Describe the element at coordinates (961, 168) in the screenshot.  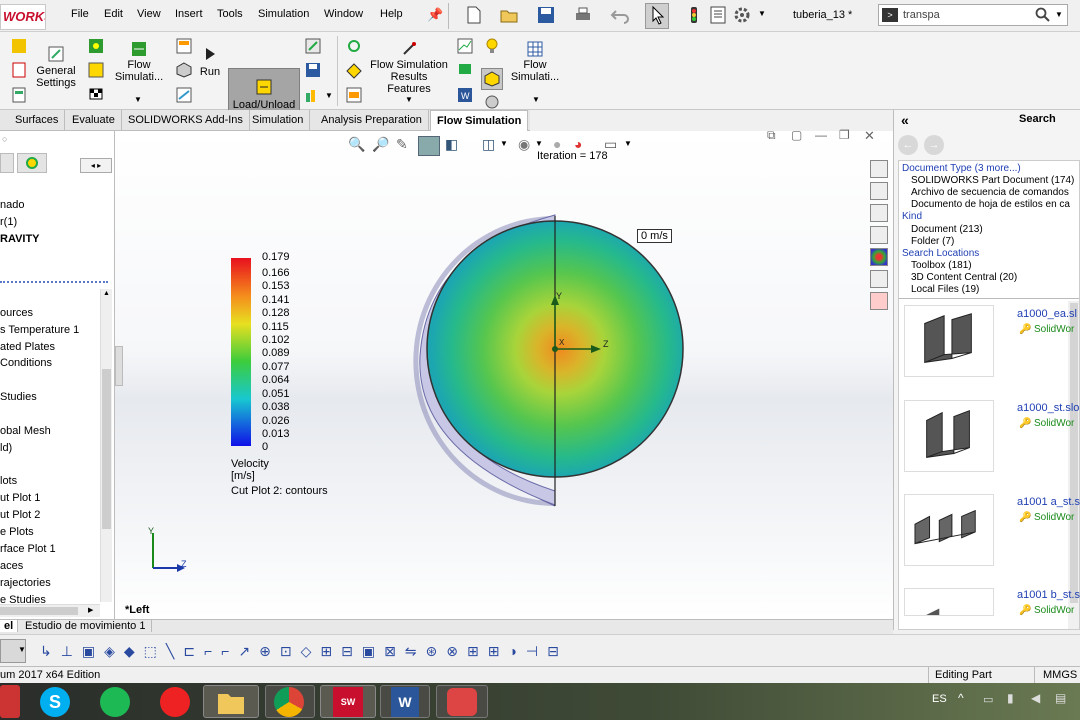
I see `filter-header: Document Type (3 more...)` at that location.